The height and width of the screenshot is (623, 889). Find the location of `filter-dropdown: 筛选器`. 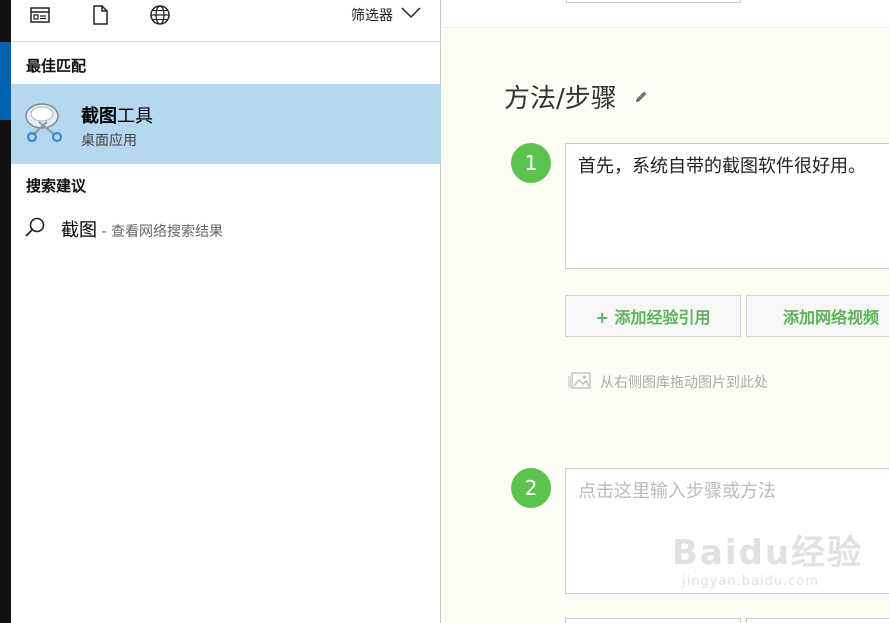

filter-dropdown: 筛选器 is located at coordinates (386, 15).